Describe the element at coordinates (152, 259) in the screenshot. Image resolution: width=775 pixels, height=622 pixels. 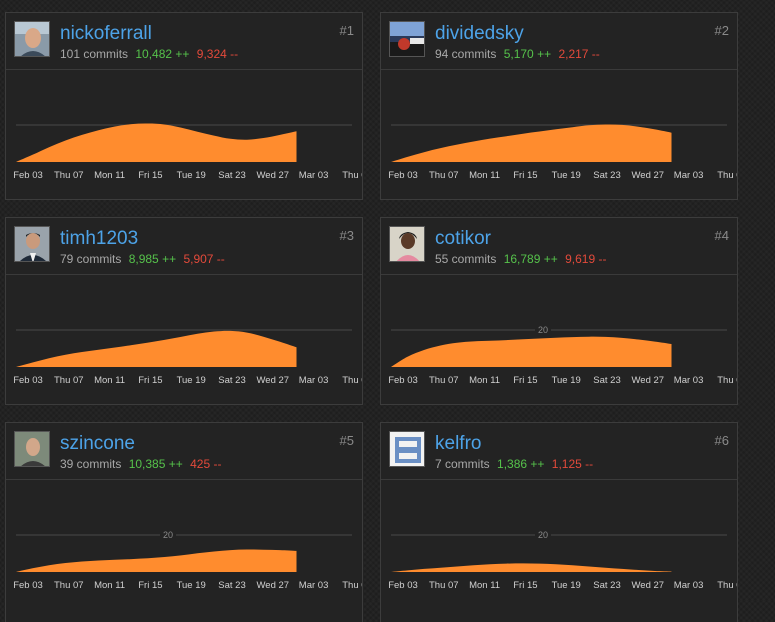
I see `additions-count: 8,985 ++` at that location.